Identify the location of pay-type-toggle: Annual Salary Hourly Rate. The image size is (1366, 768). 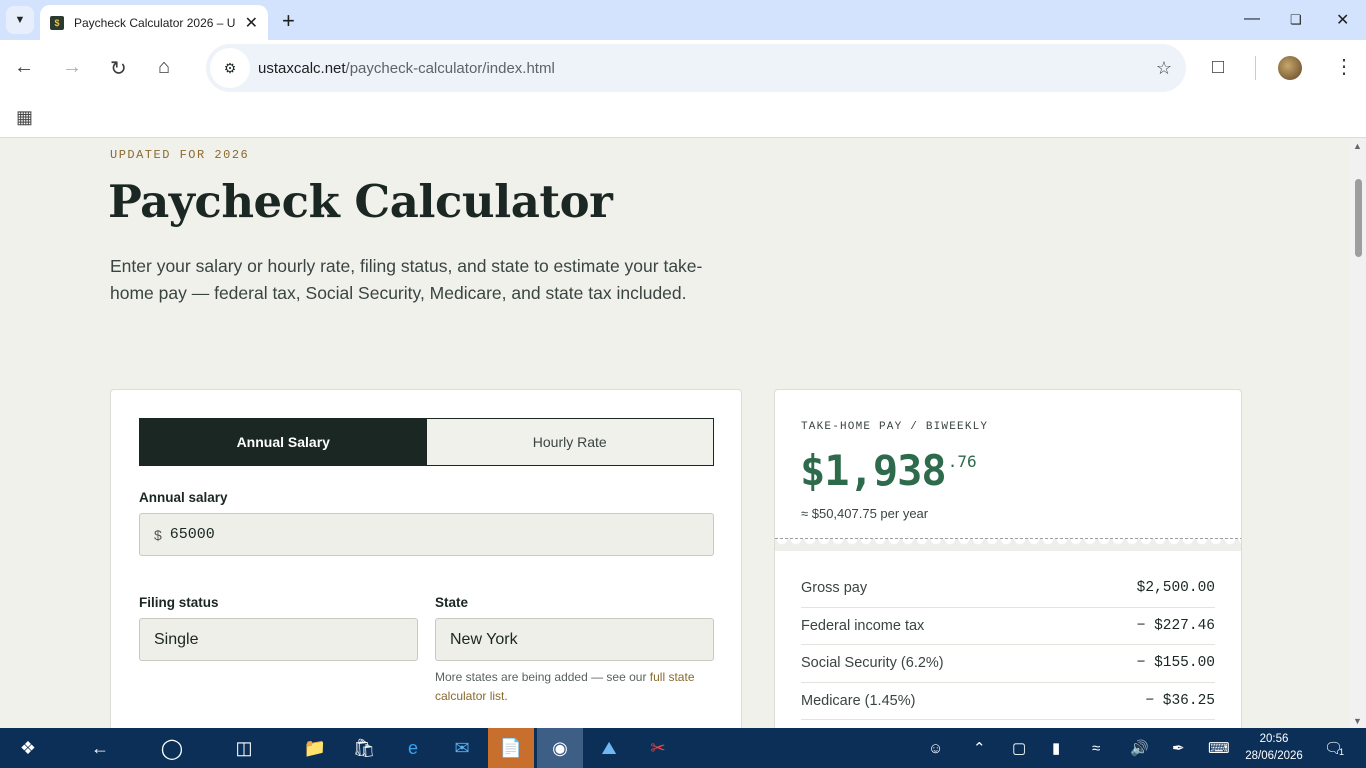
(426, 442).